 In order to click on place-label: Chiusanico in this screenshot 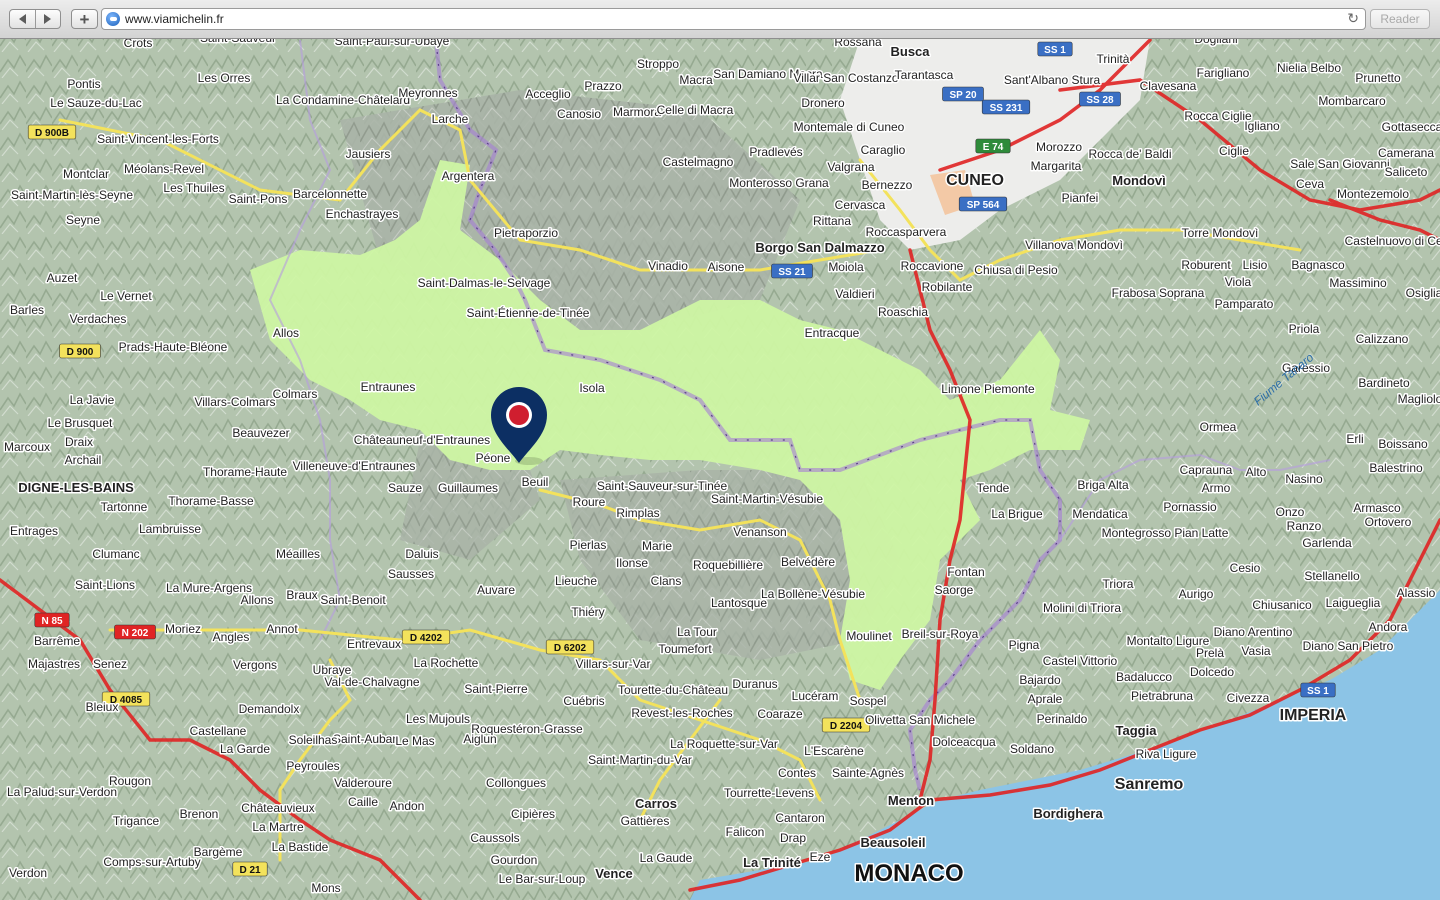, I will do `click(1282, 605)`.